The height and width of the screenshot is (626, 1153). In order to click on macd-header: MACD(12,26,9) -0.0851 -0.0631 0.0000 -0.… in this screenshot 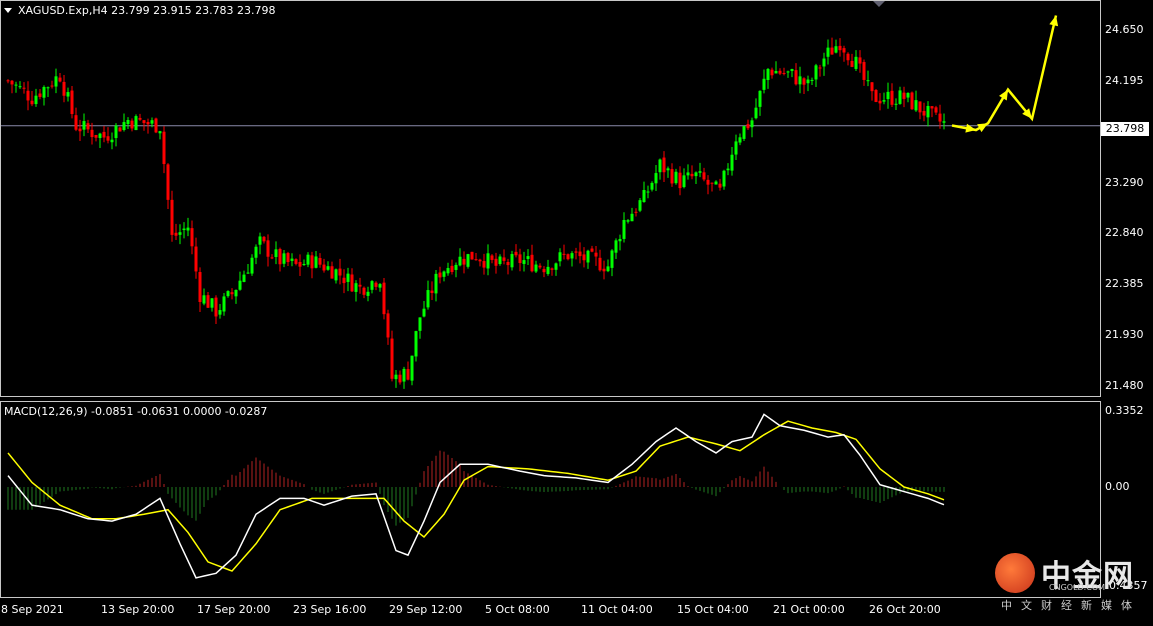, I will do `click(136, 411)`.